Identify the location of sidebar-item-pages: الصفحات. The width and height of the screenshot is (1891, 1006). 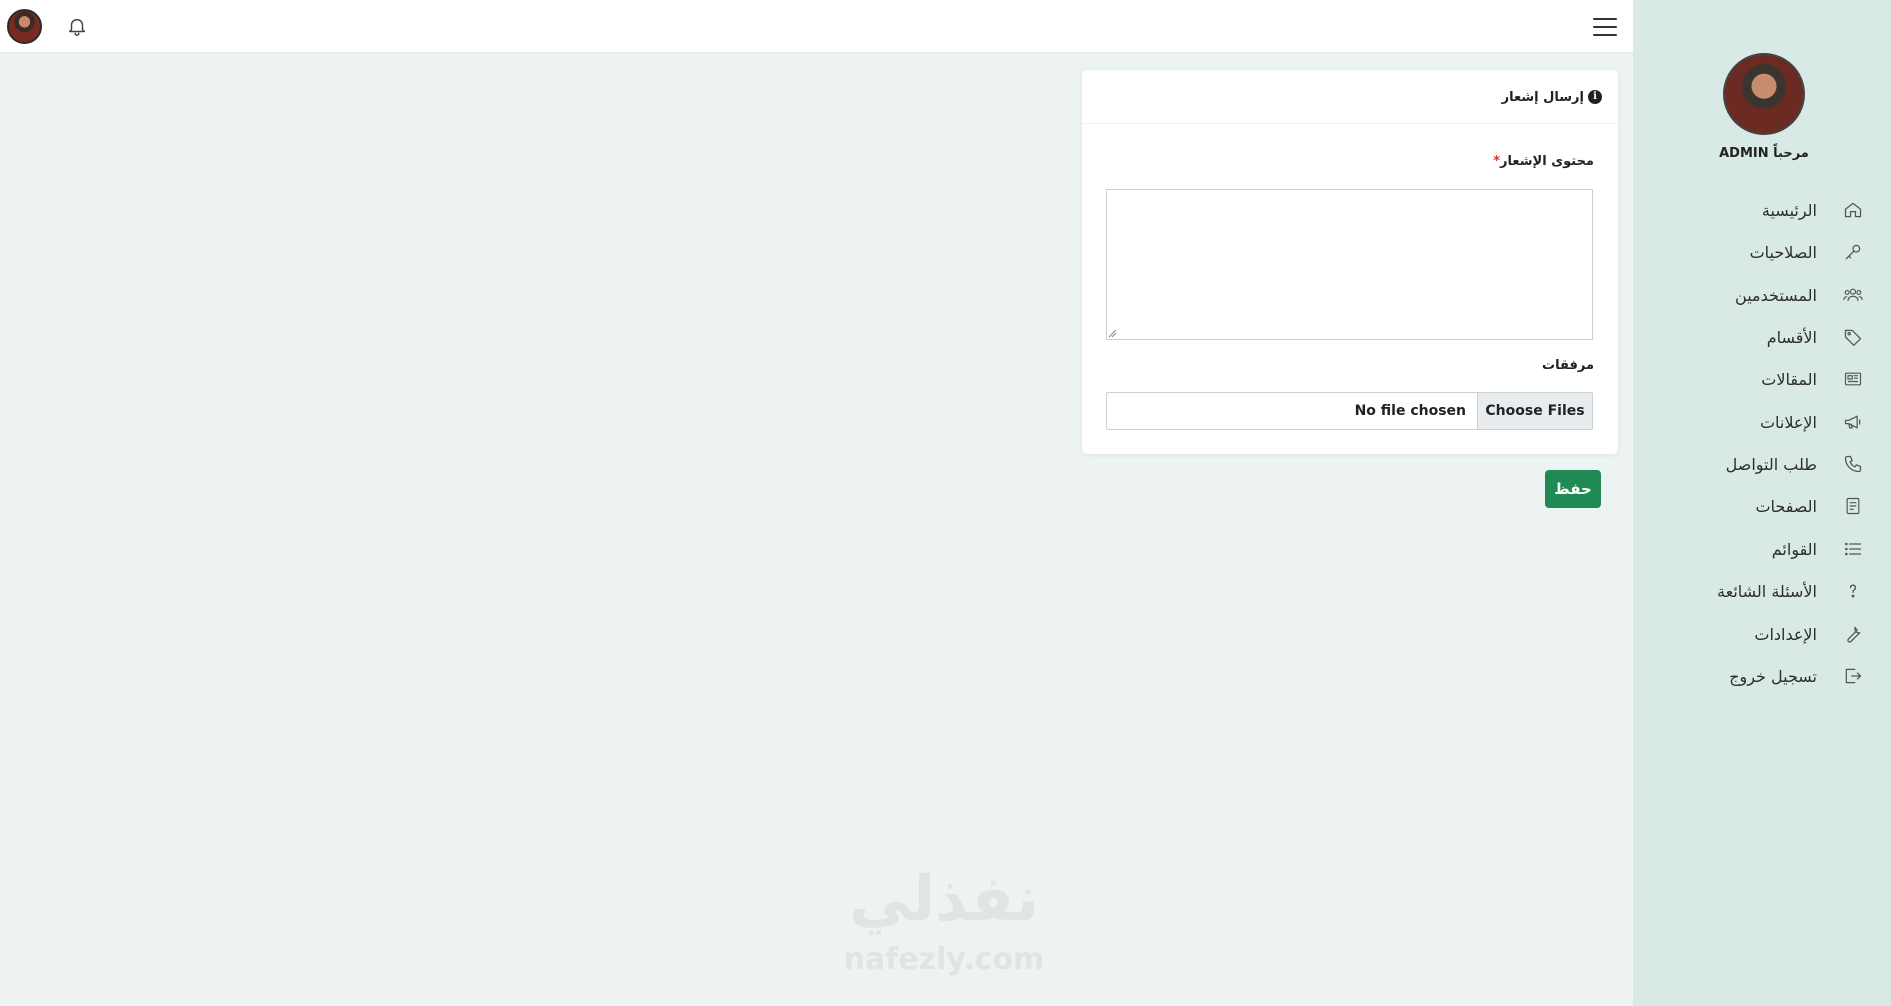
(1762, 506).